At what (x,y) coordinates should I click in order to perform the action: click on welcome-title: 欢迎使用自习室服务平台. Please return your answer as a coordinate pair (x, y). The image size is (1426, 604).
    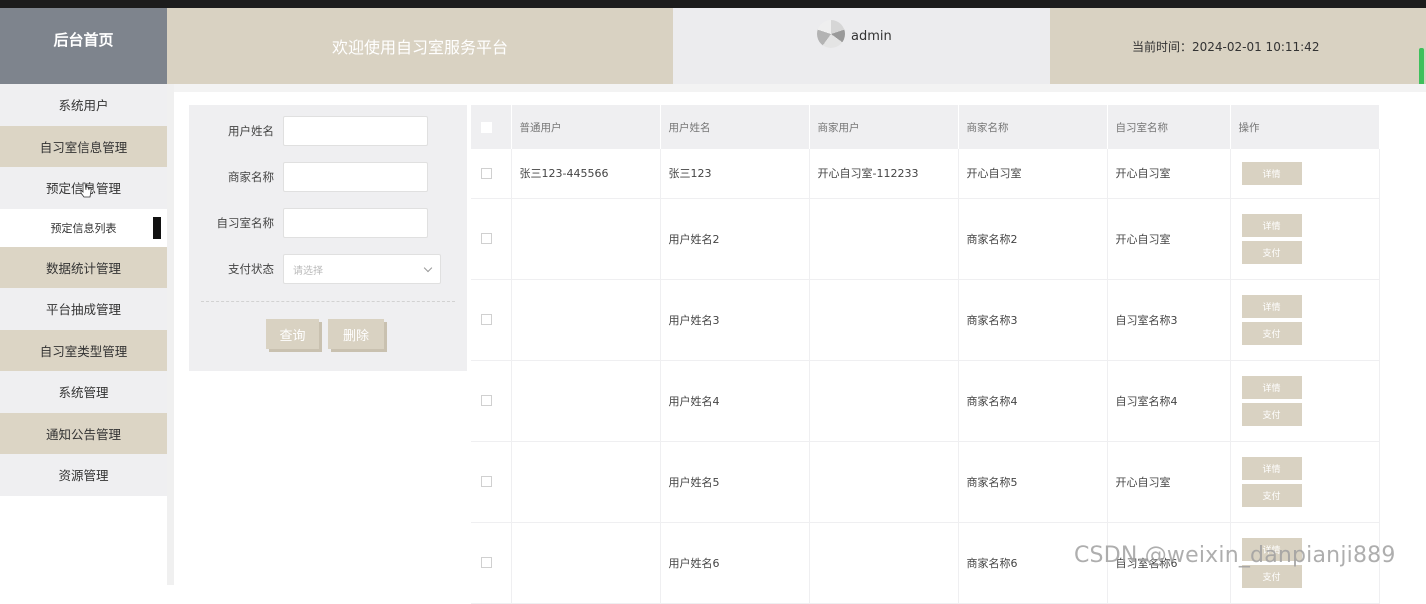
    Looking at the image, I should click on (420, 46).